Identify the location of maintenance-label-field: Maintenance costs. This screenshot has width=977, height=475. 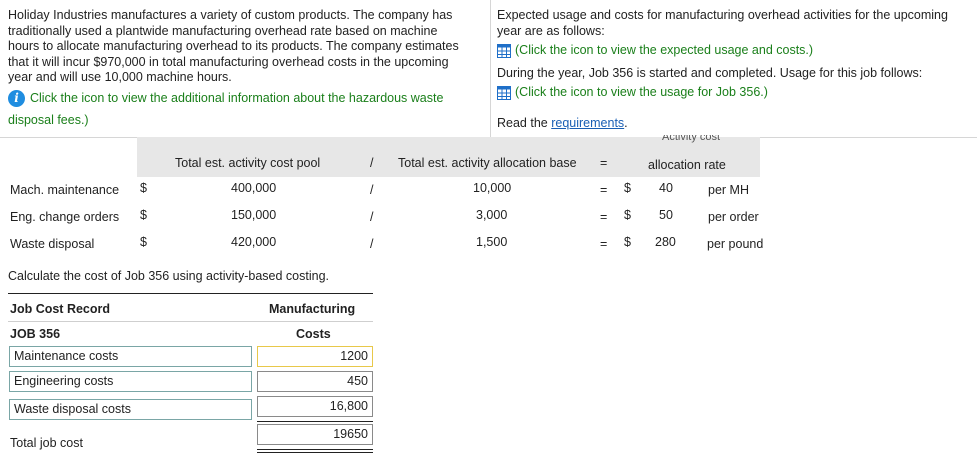
(130, 356).